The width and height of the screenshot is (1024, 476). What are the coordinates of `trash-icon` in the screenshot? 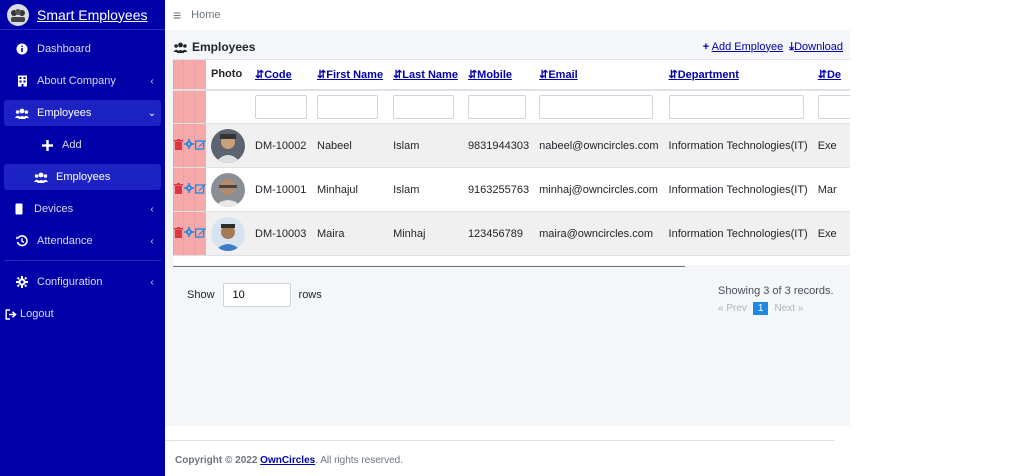 It's located at (178, 232).